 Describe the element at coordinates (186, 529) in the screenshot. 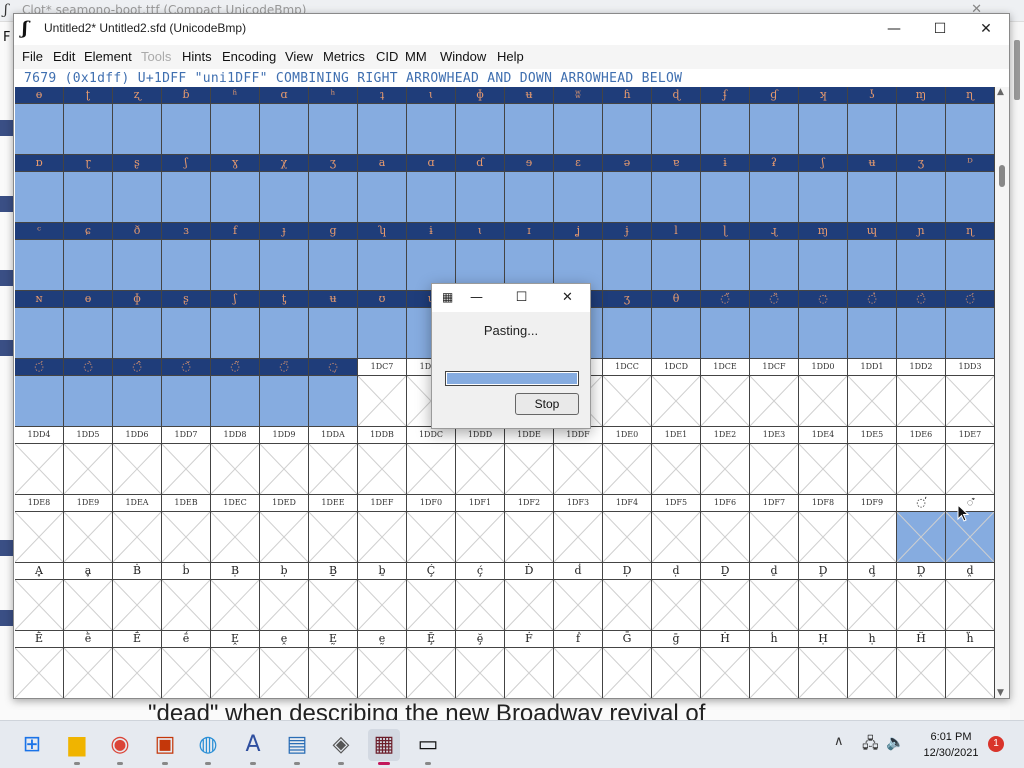

I see `glyph-cell: 1DEB` at that location.